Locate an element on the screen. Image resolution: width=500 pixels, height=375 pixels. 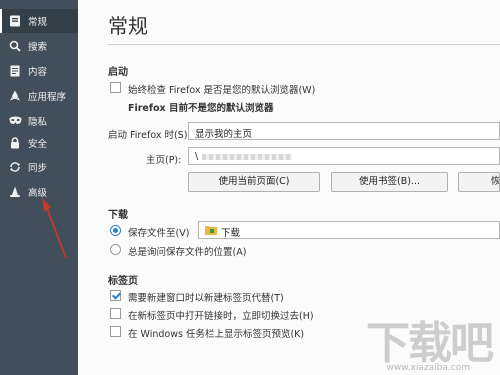
sidebar-item-label: 同步 is located at coordinates (38, 168).